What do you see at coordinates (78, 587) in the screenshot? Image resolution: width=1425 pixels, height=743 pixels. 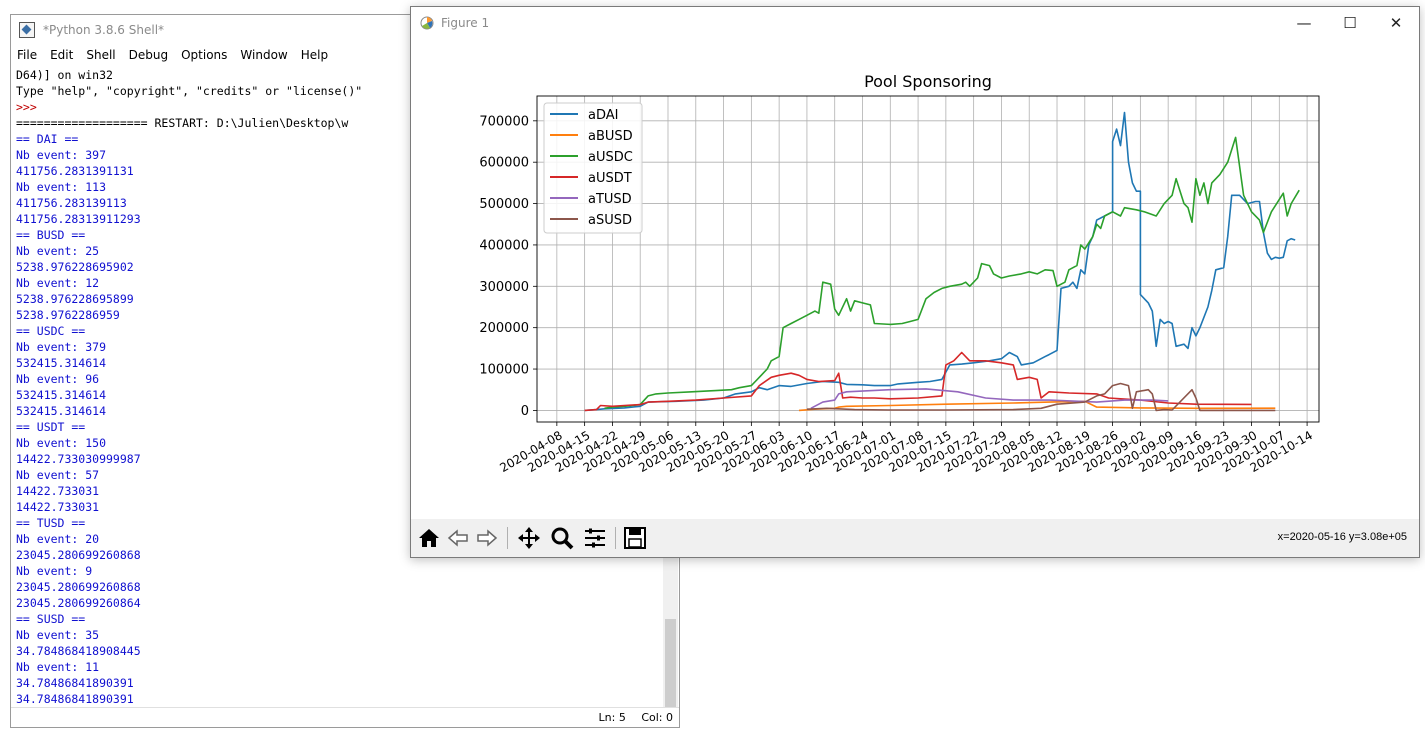 I see `console-line: 23045.280699260868` at bounding box center [78, 587].